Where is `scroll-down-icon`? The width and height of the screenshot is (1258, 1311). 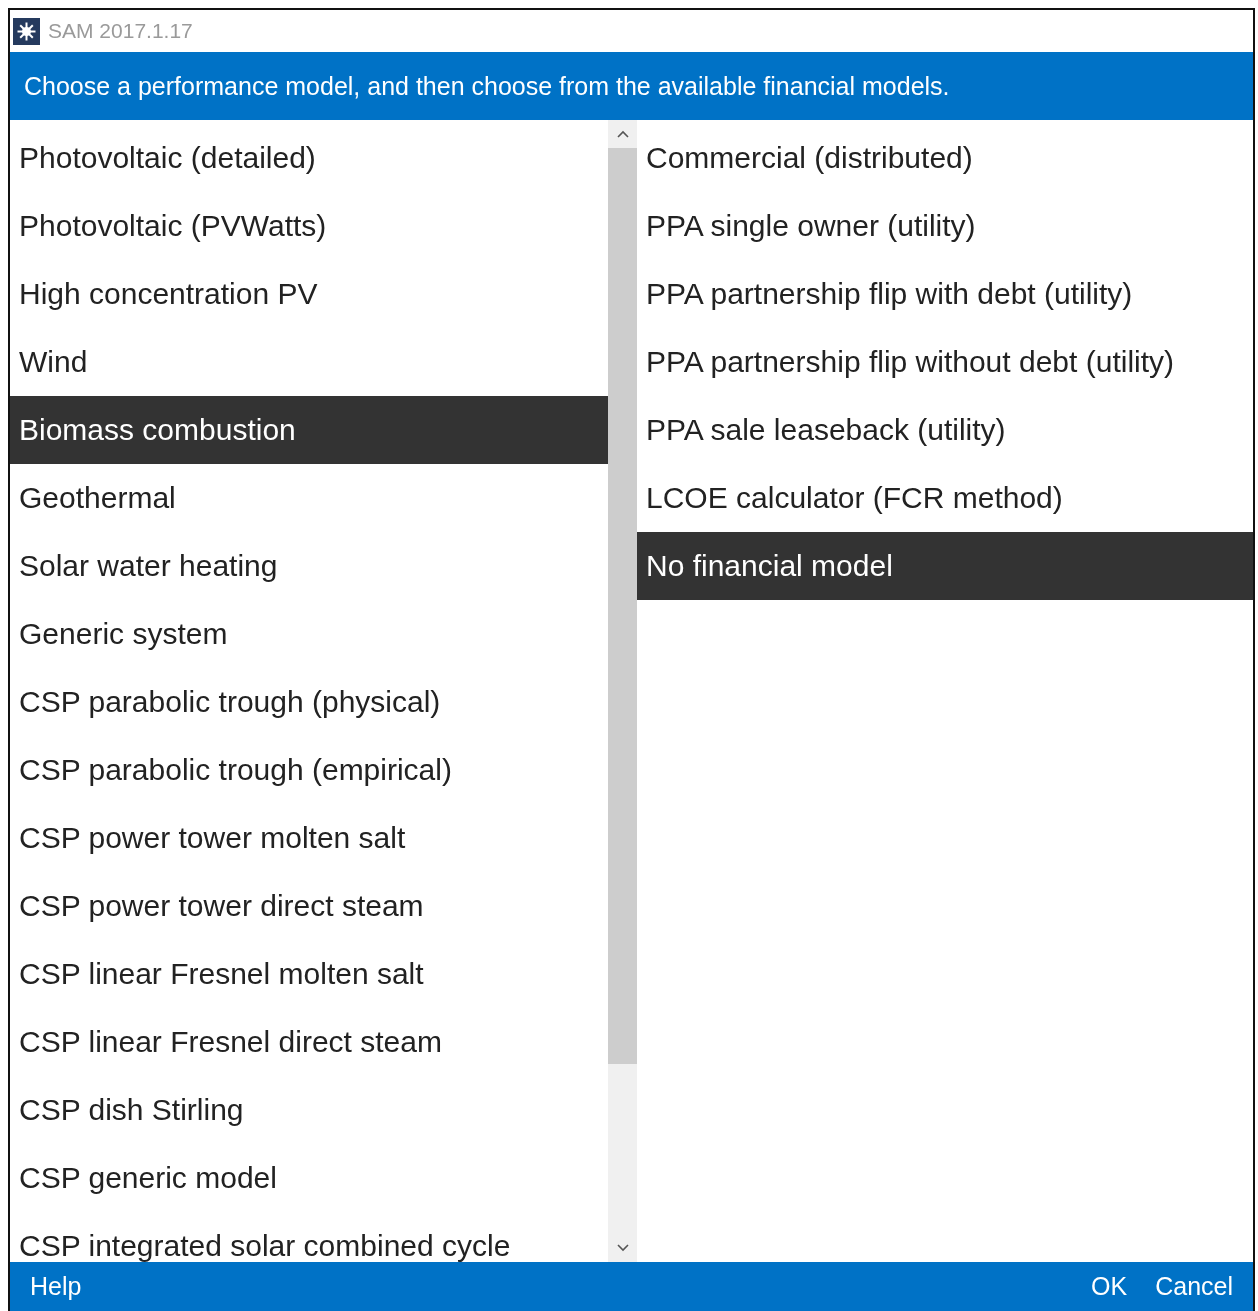
scroll-down-icon is located at coordinates (622, 1248).